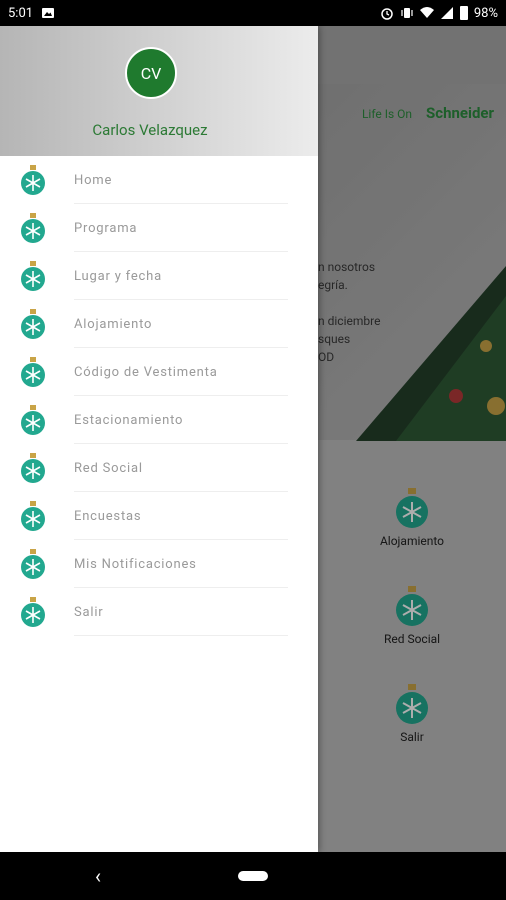 The width and height of the screenshot is (506, 900). I want to click on back-icon: ‹, so click(98, 876).